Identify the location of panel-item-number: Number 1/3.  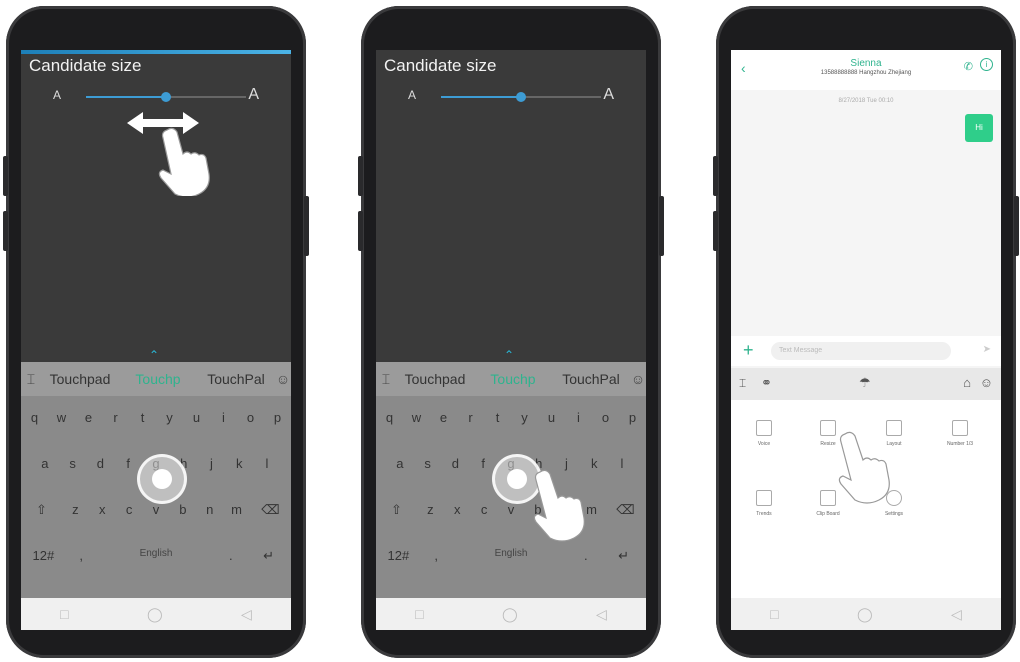
(960, 433).